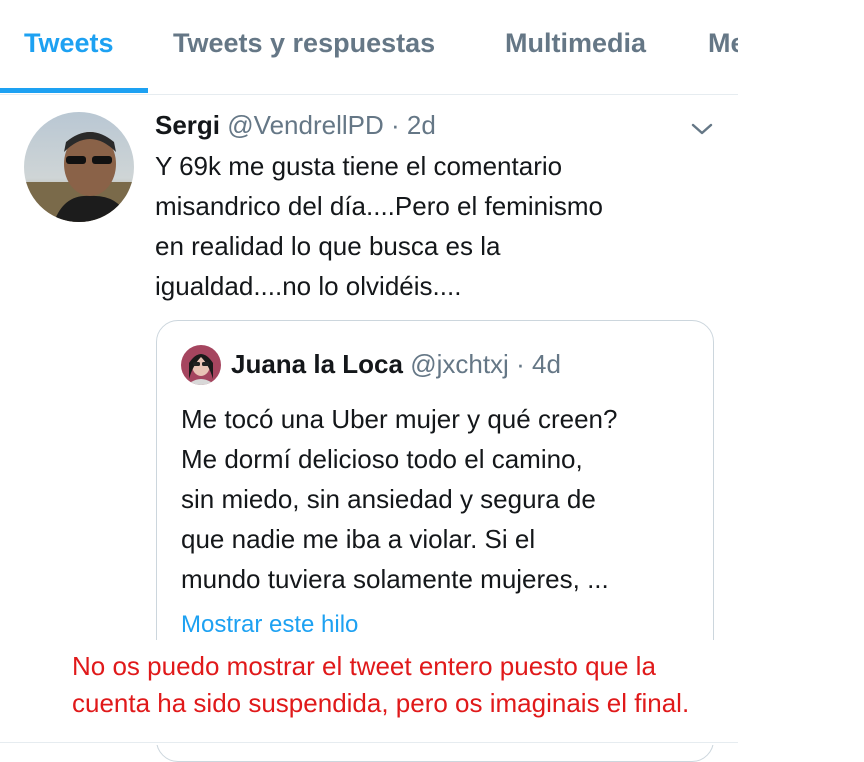 This screenshot has width=864, height=762. I want to click on tab-tweets: Tweets, so click(69, 43).